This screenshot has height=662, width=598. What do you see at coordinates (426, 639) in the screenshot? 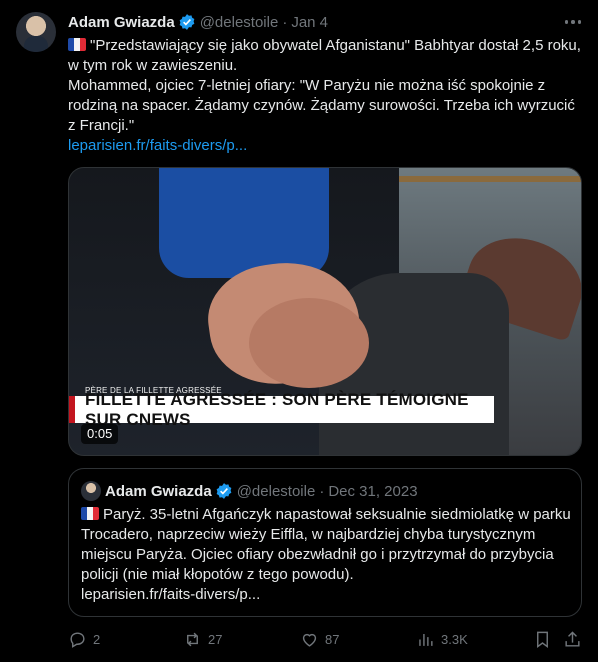
I see `views-icon` at bounding box center [426, 639].